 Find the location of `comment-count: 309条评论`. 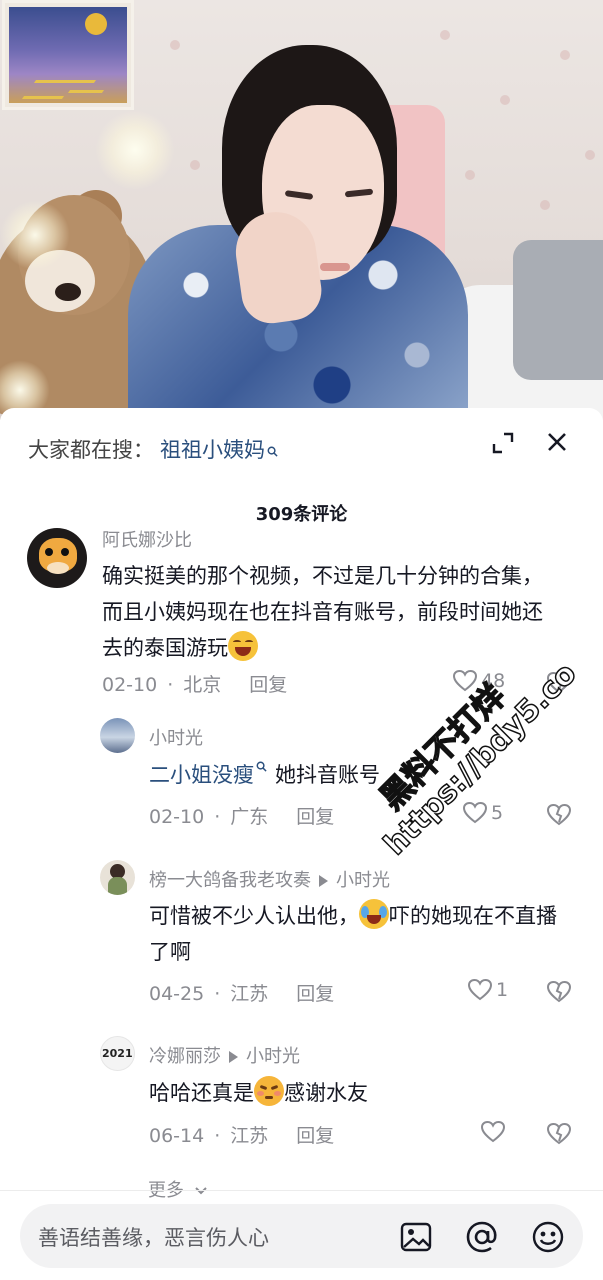

comment-count: 309条评论 is located at coordinates (301, 514).